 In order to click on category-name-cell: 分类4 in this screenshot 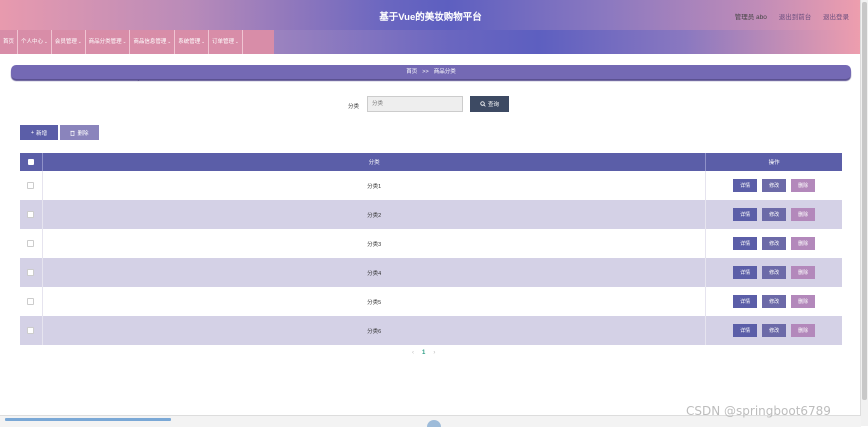, I will do `click(375, 272)`.